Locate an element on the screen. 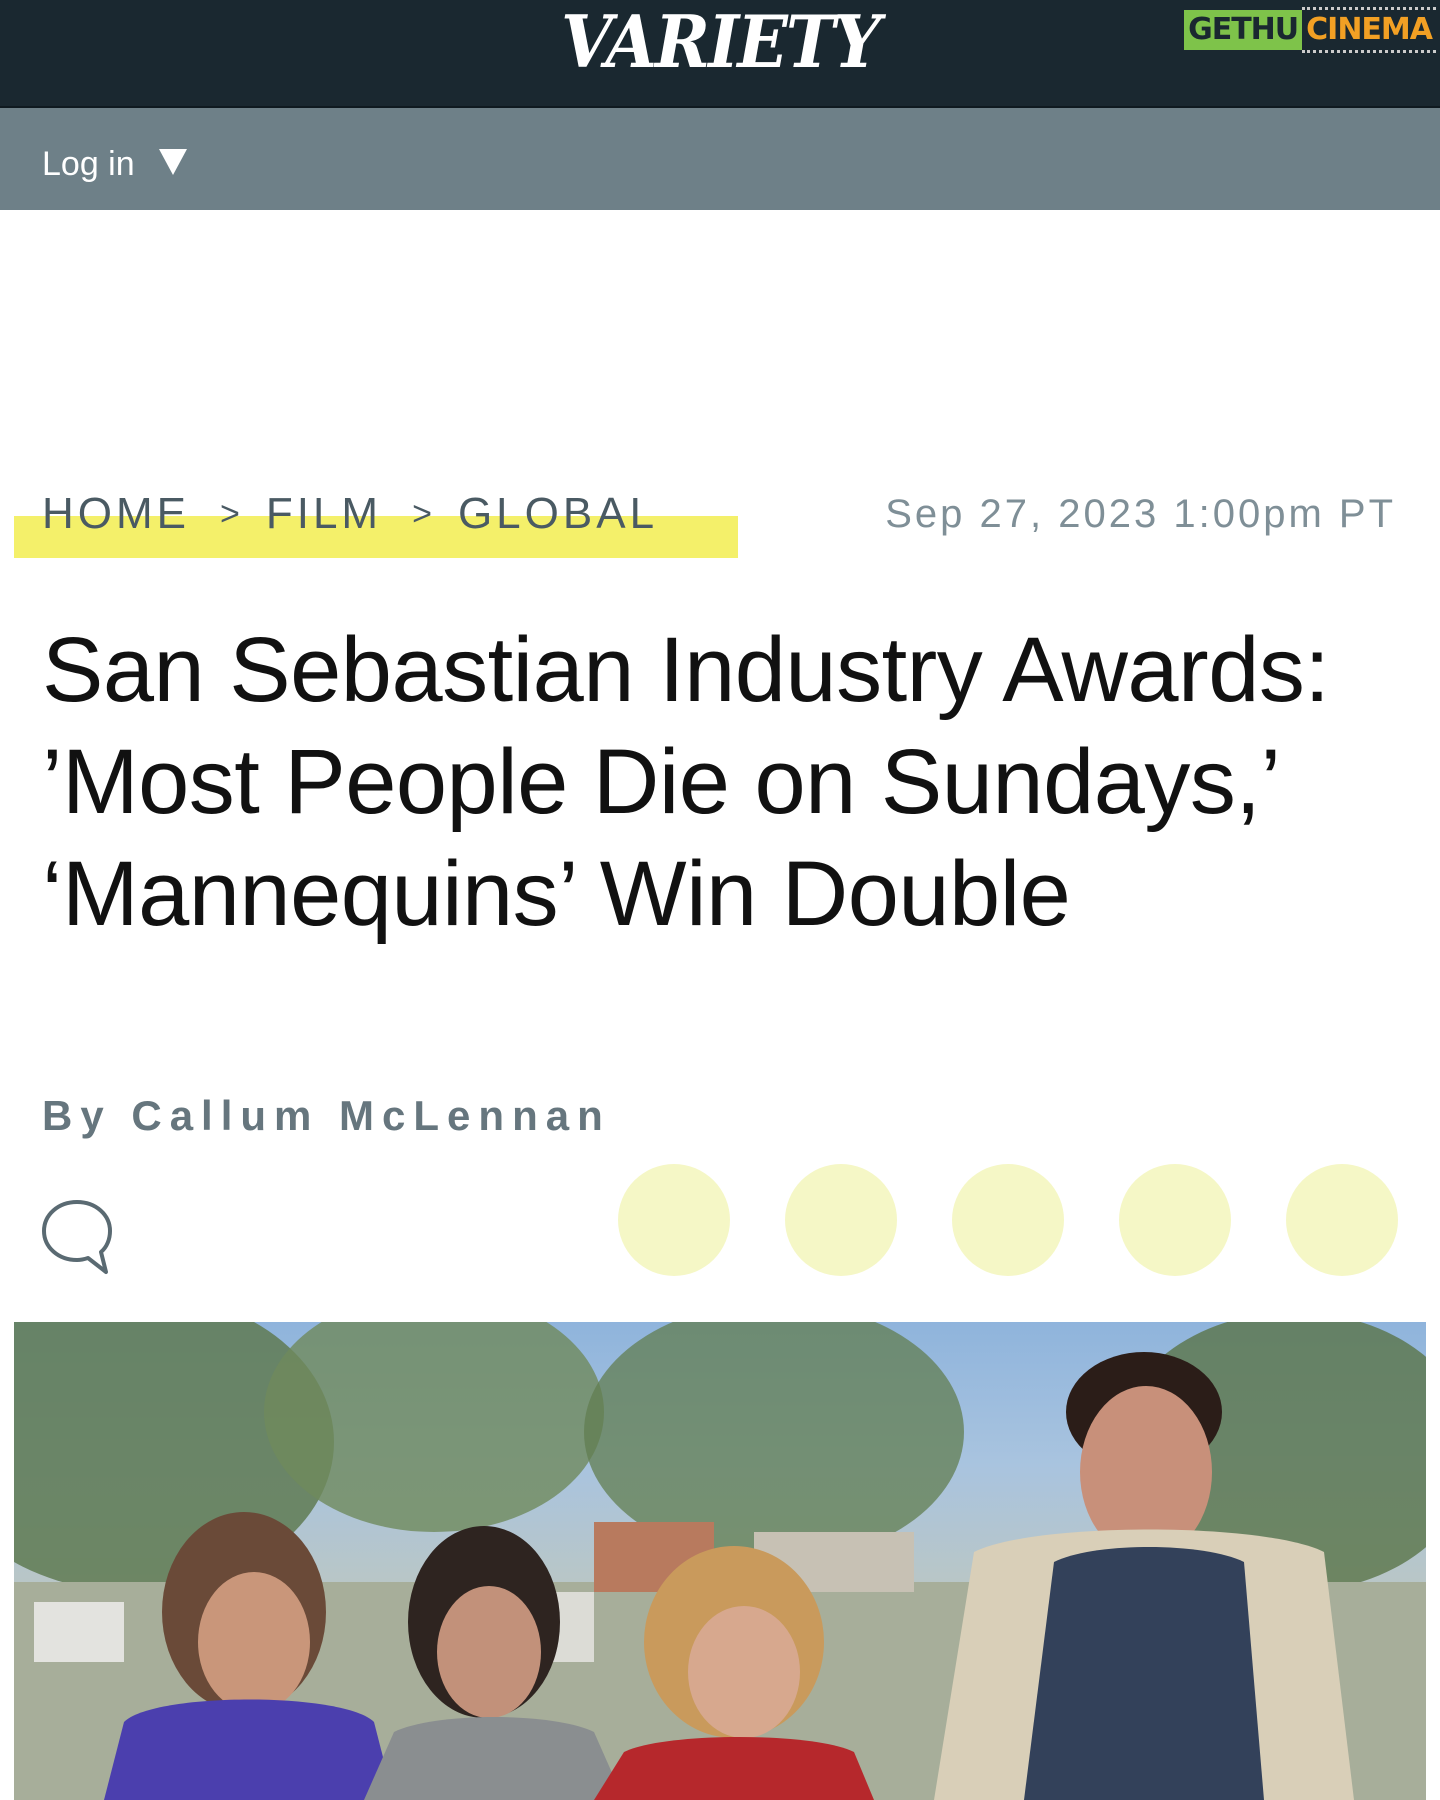  share-buttons is located at coordinates (1008, 1220).